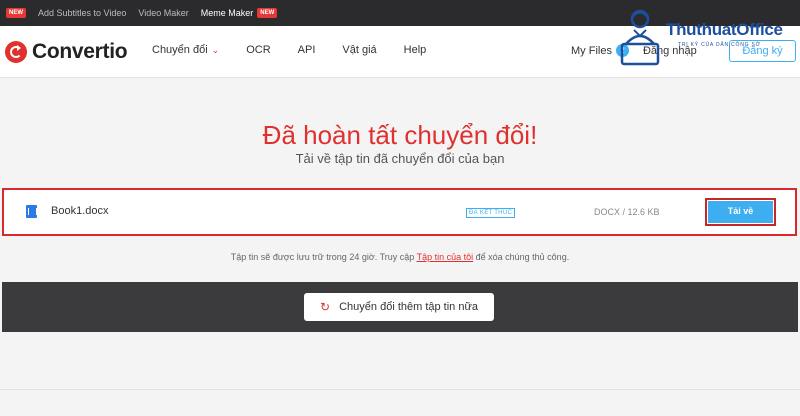 The width and height of the screenshot is (800, 416). What do you see at coordinates (719, 45) in the screenshot?
I see `watermark-subtitle: TRI KỶ CỦA DÂN CÔNG SỞ` at bounding box center [719, 45].